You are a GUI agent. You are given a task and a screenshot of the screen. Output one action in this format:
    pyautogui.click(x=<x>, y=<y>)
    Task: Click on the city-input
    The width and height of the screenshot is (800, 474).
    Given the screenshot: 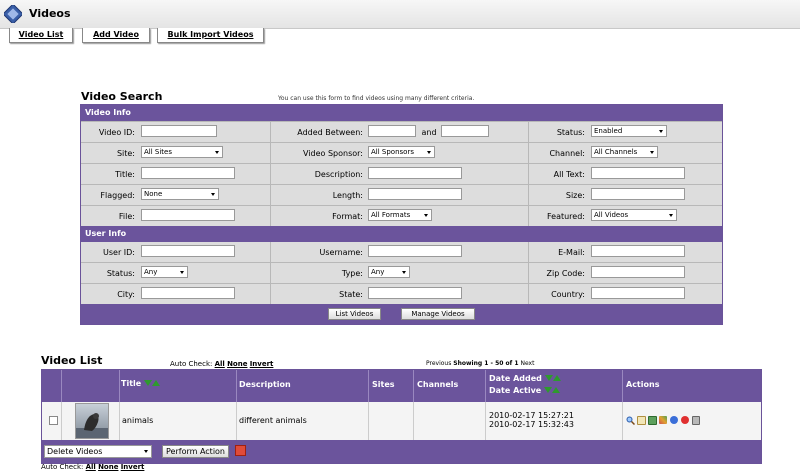 What is the action you would take?
    pyautogui.click(x=188, y=293)
    